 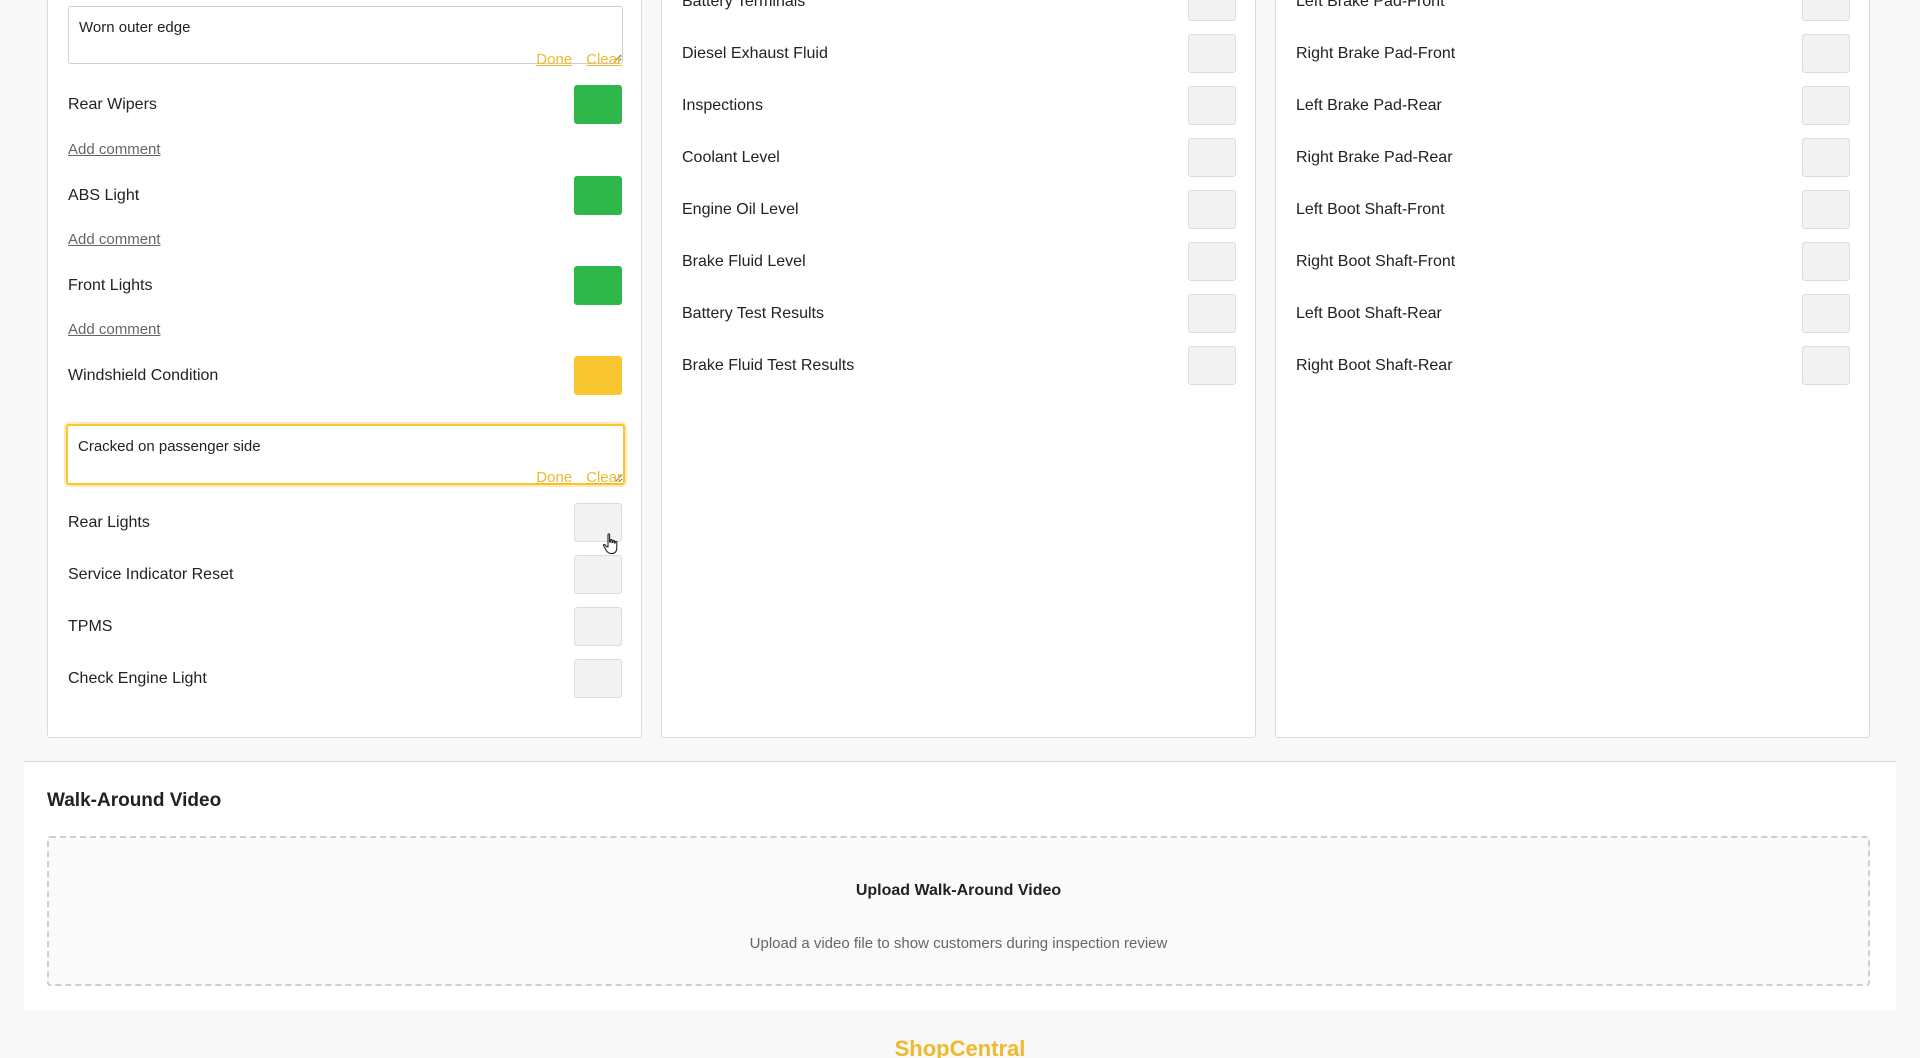 I want to click on hand-cursor-icon, so click(x=610, y=544).